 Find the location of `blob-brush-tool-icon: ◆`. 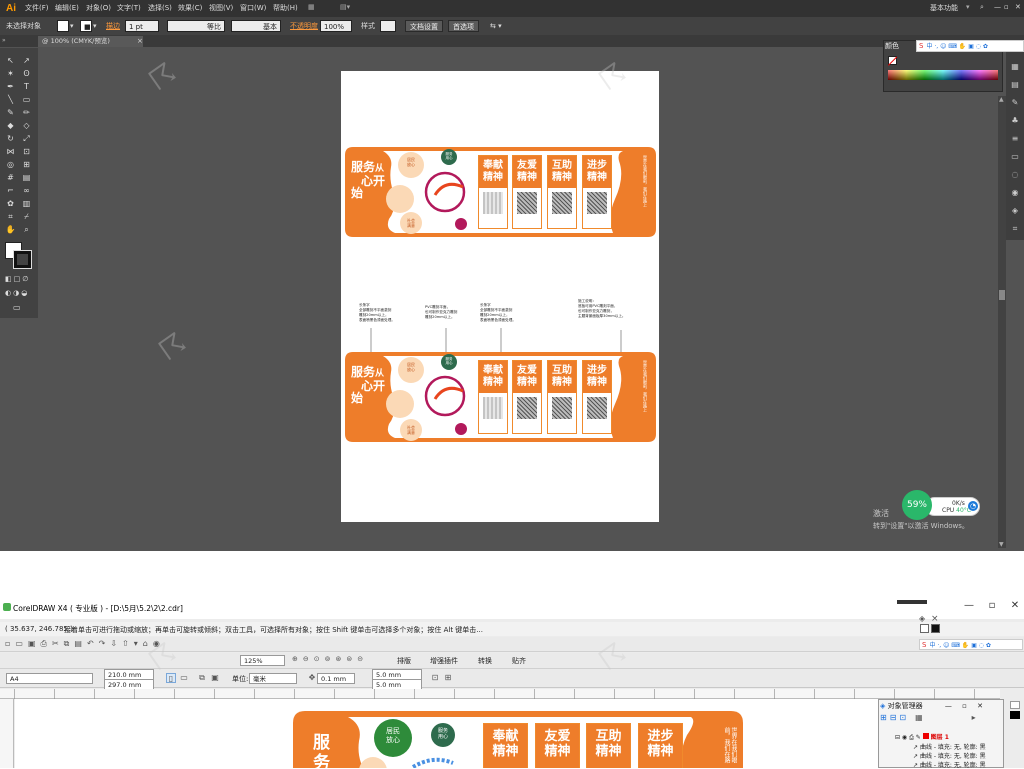

blob-brush-tool-icon: ◆ is located at coordinates (10, 125).